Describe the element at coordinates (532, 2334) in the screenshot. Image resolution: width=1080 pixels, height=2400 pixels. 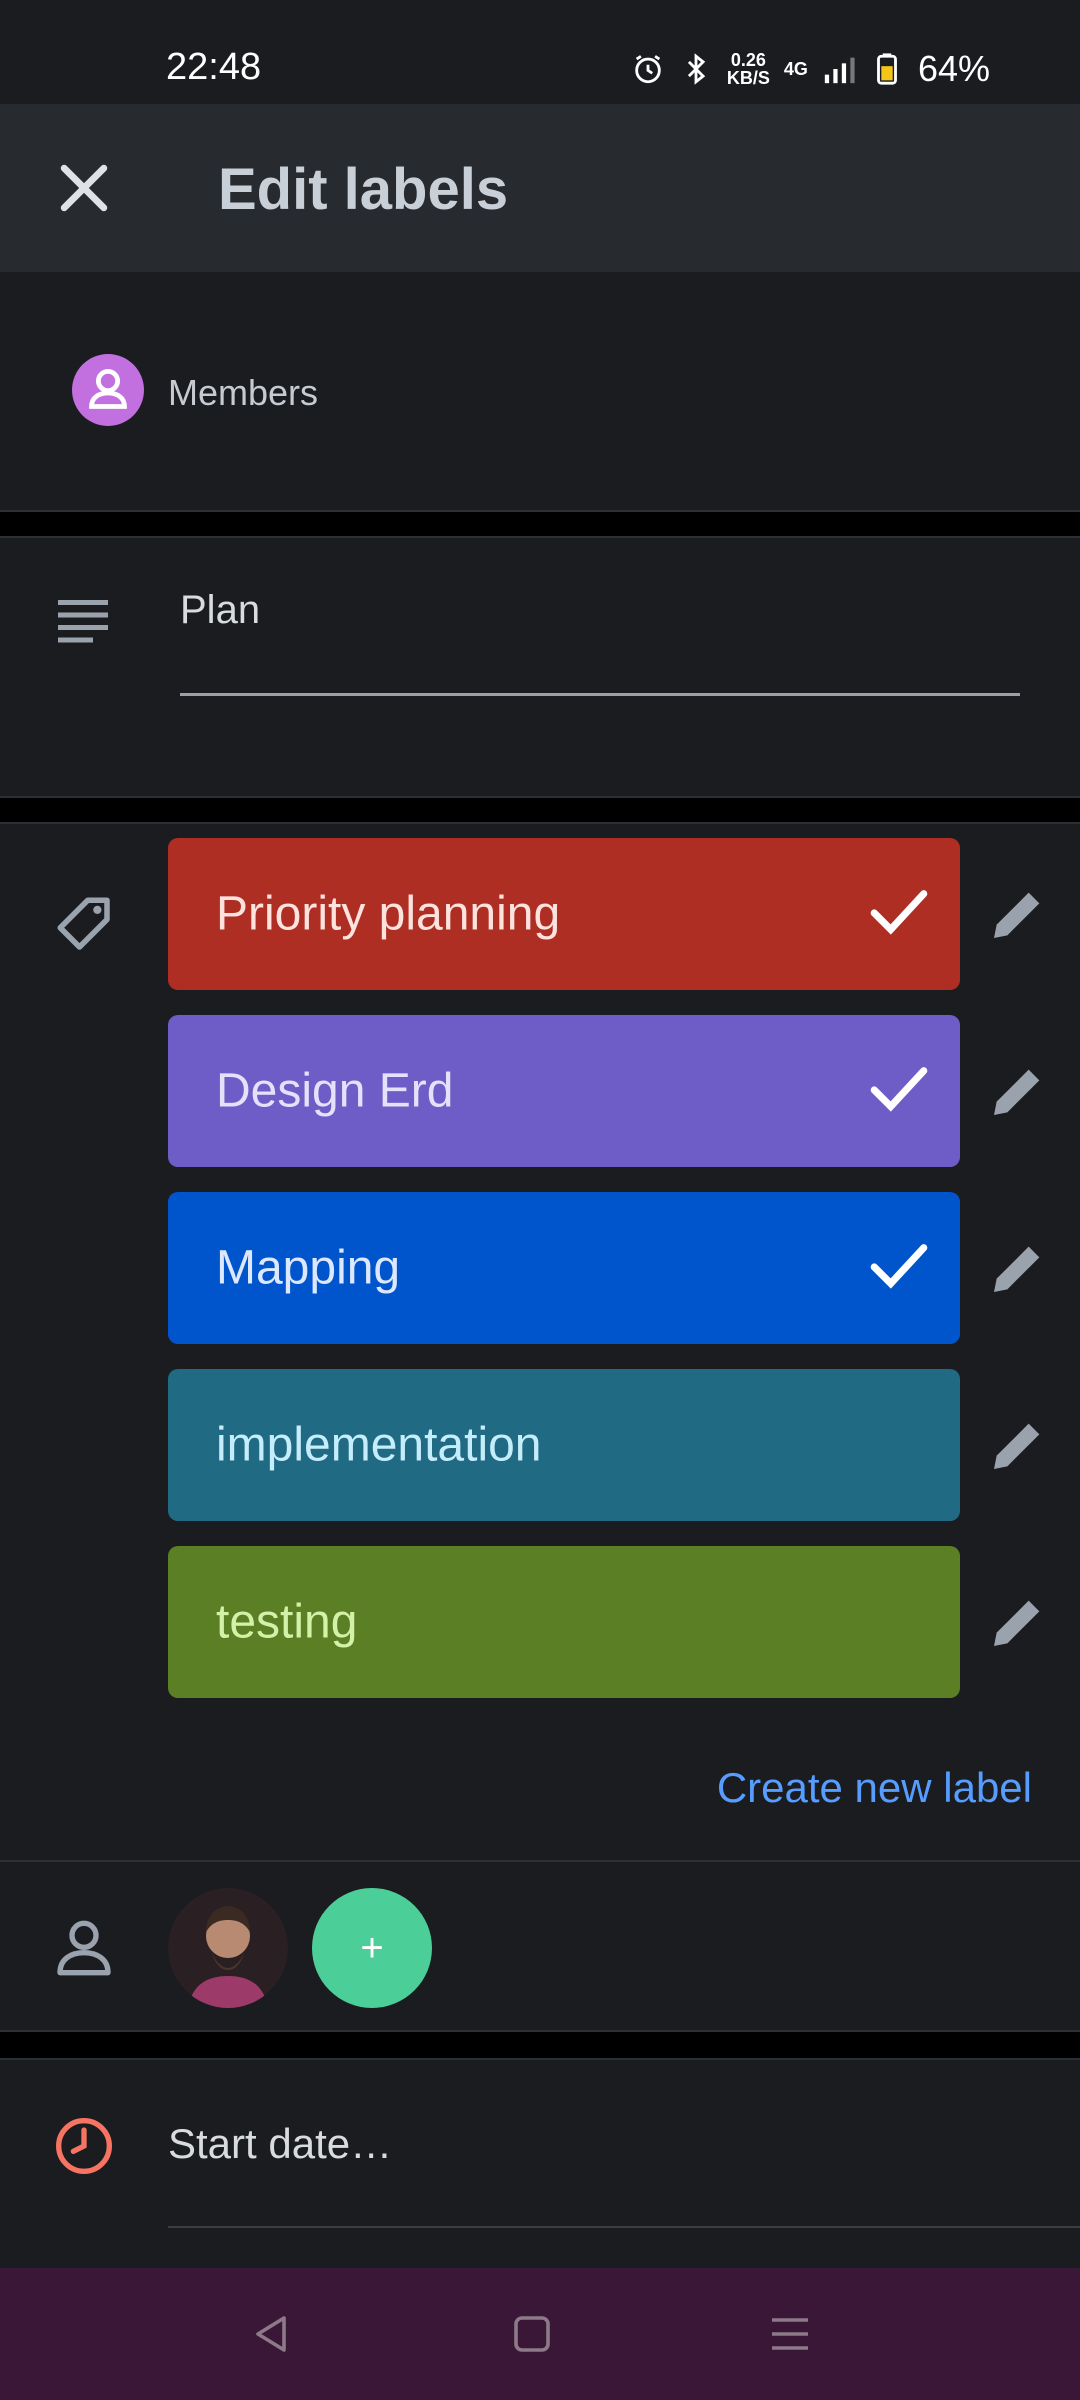
I see `home-icon` at that location.